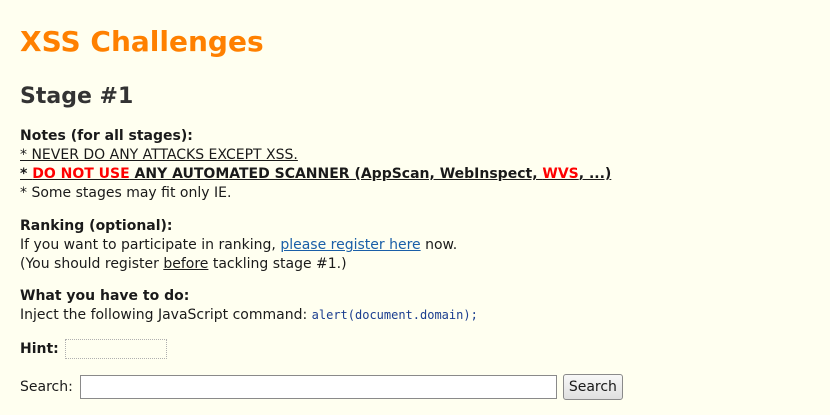 This screenshot has height=415, width=830. Describe the element at coordinates (560, 174) in the screenshot. I see `wvs-label: WVS` at that location.